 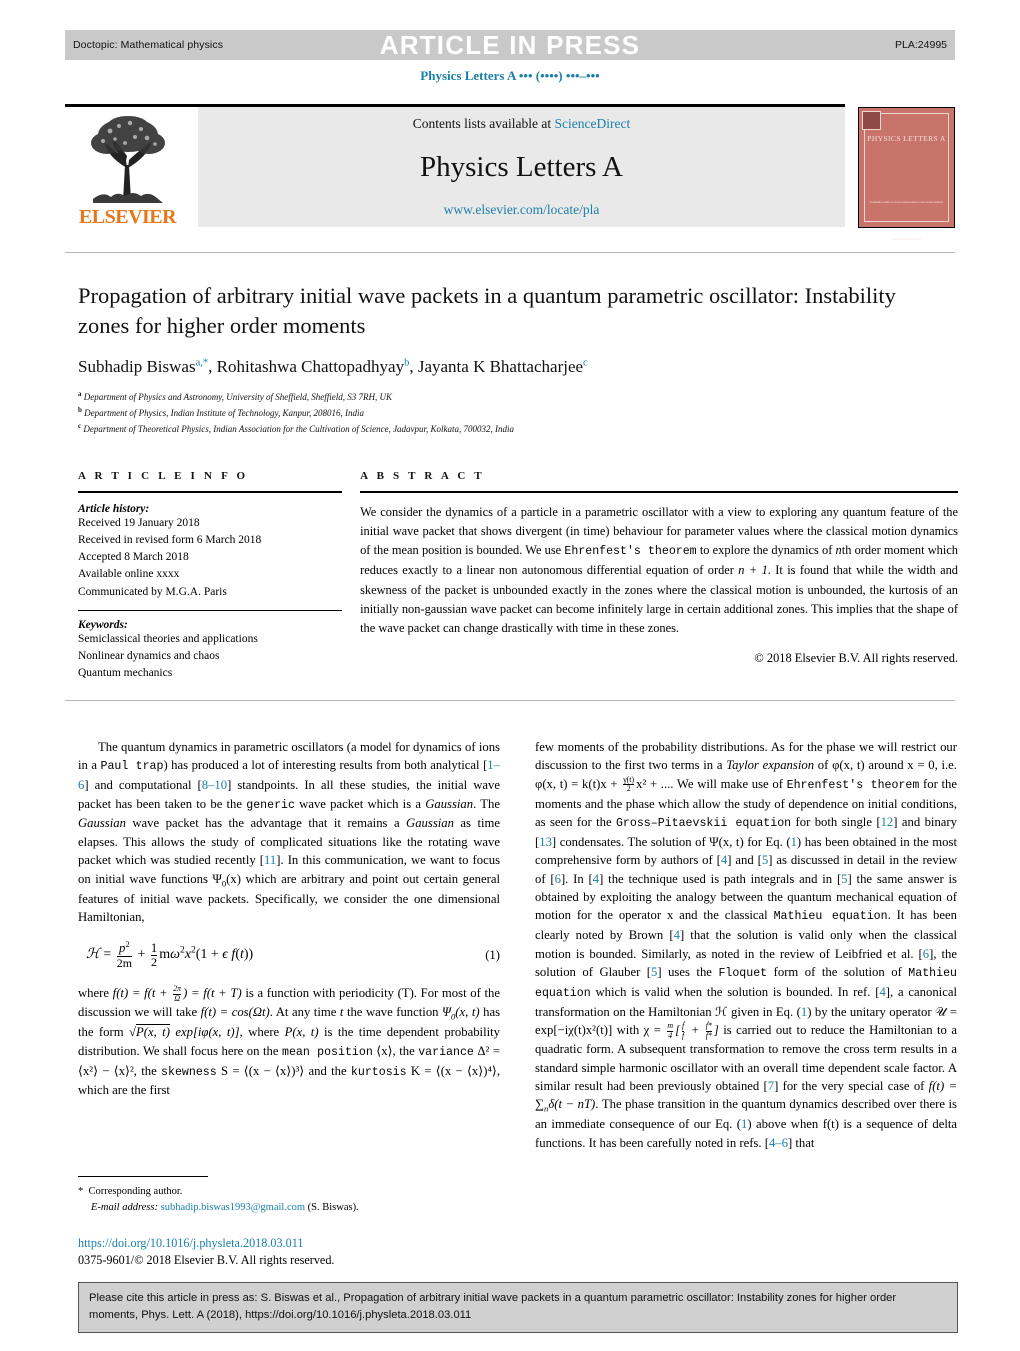 I want to click on gamma-over-two-fraction: γ(t) 2, so click(x=629, y=784).